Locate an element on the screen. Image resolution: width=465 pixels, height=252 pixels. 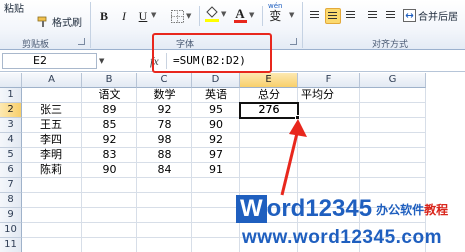
row-header-10: 10 is located at coordinates (11, 230).